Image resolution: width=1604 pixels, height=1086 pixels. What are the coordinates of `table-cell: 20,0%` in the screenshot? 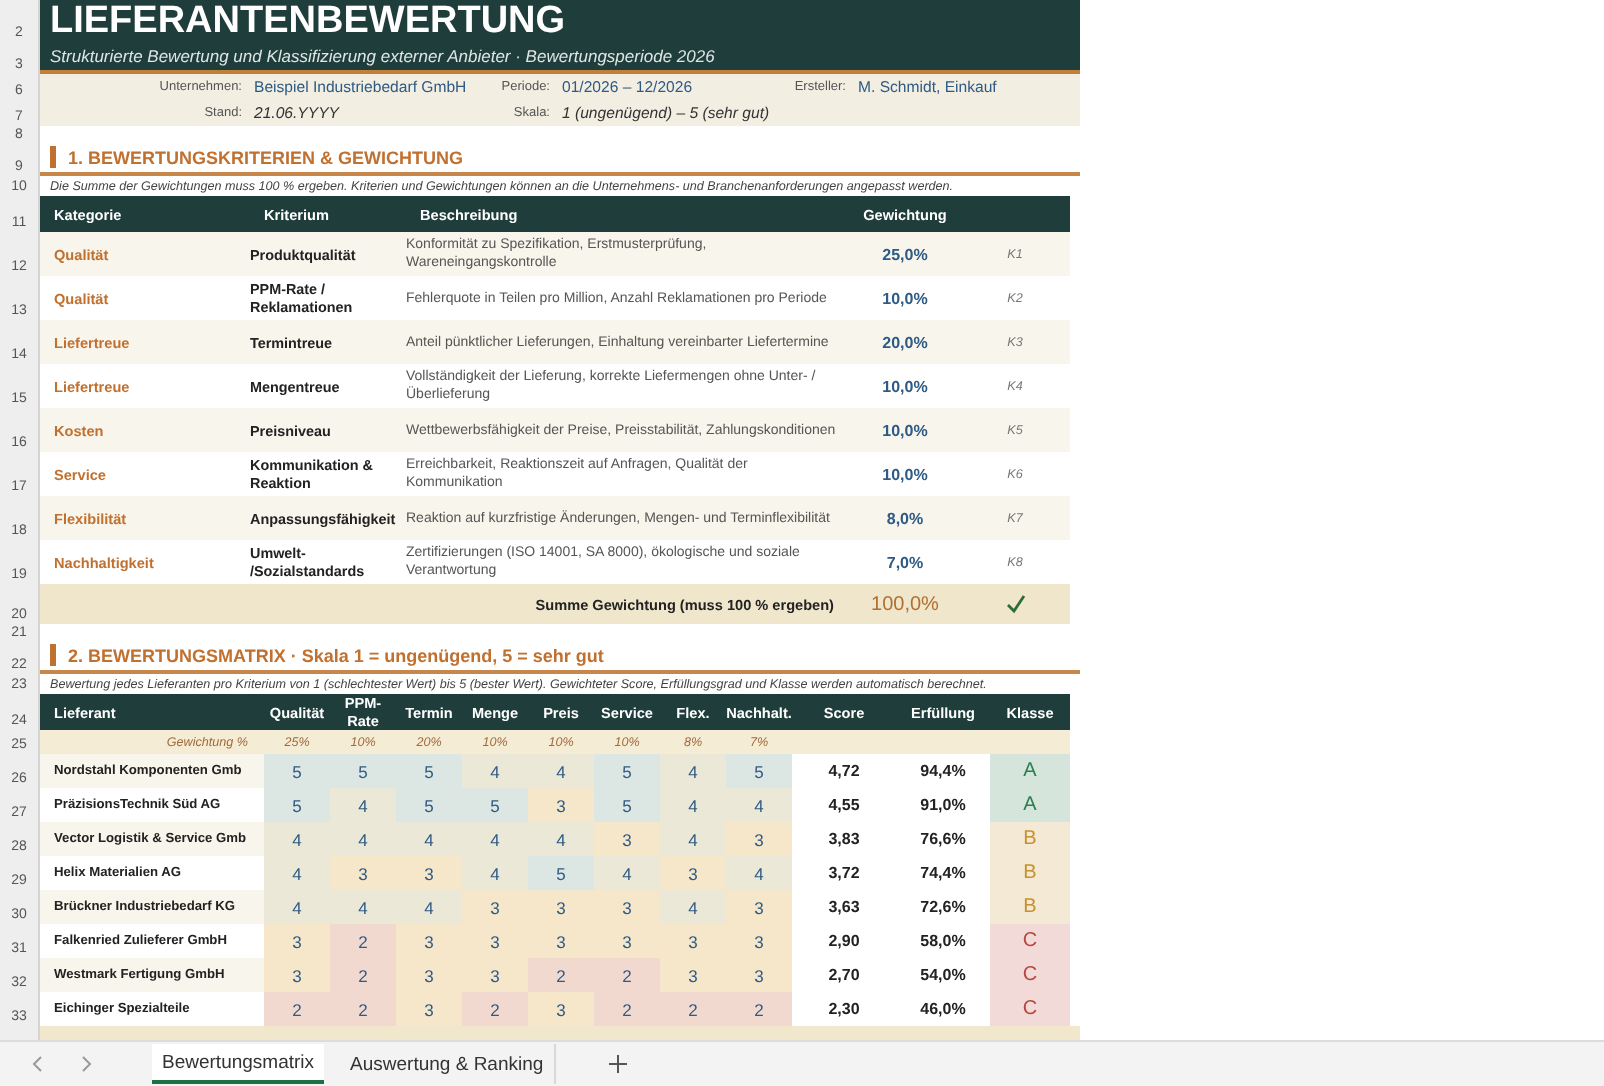 It's located at (905, 342).